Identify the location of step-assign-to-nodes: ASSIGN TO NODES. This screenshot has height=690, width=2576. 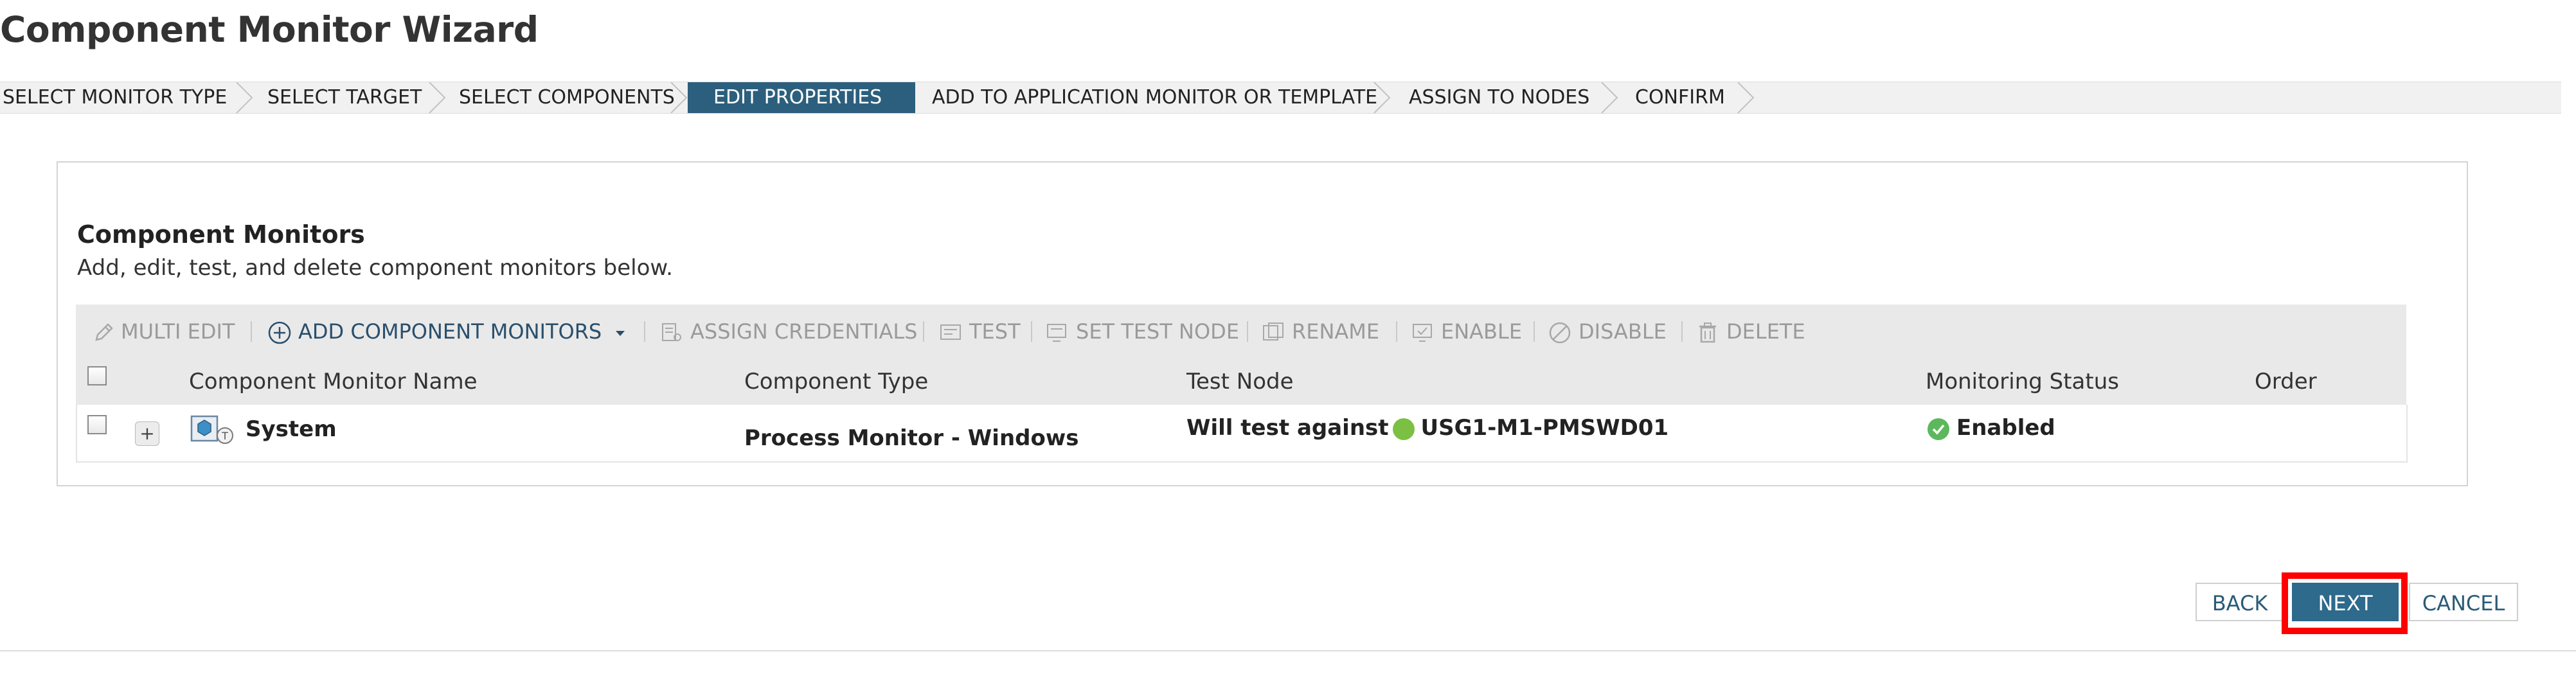
(1499, 97).